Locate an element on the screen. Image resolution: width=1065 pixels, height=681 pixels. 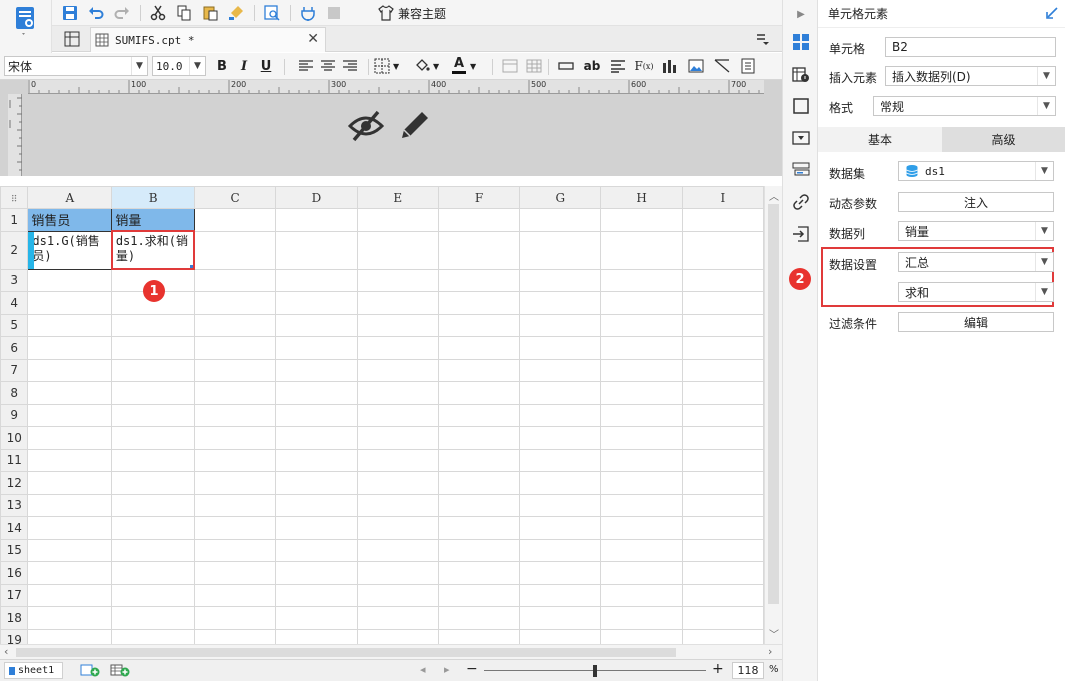
cell-attribute-icon is located at coordinates (801, 74).